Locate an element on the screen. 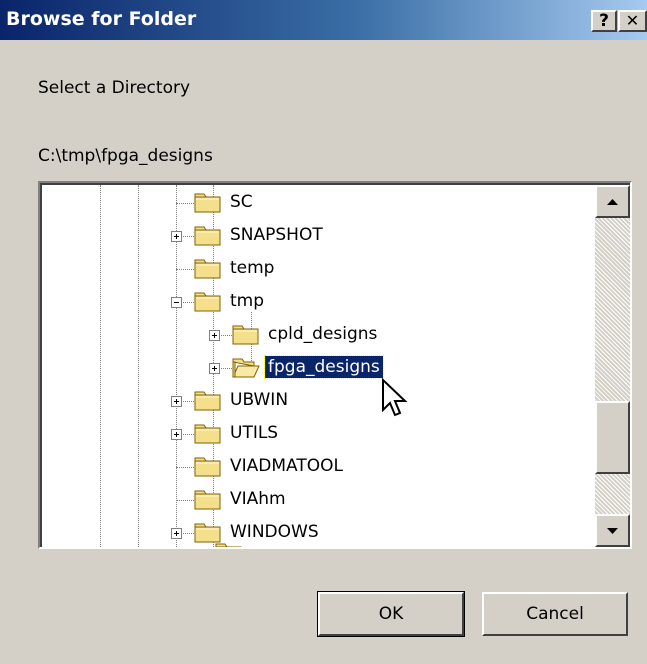  mouse-pointer-icon is located at coordinates (395, 397).